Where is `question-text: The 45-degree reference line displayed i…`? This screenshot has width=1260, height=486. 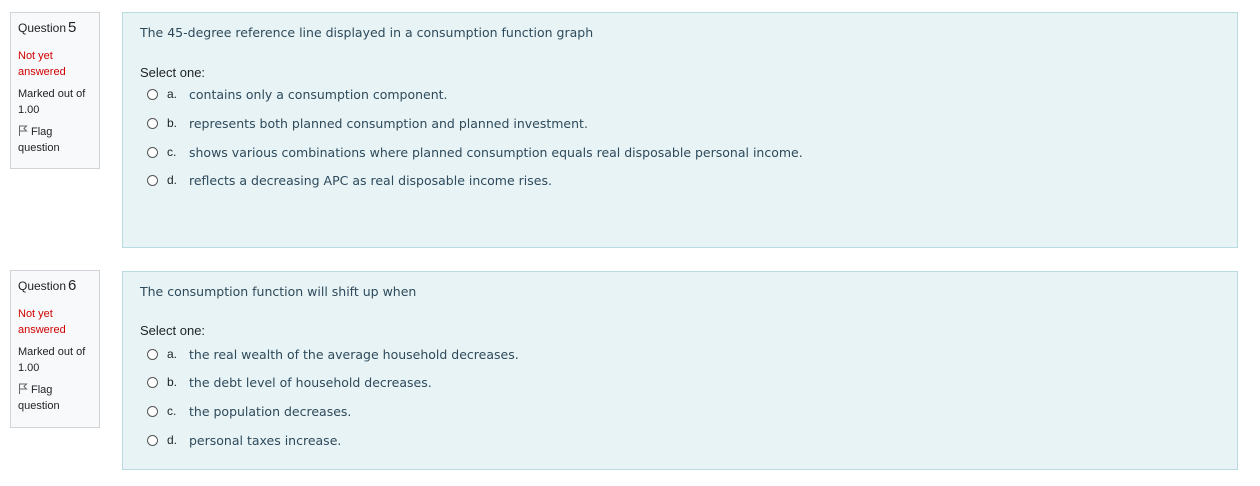
question-text: The 45-degree reference line displayed i… is located at coordinates (367, 32).